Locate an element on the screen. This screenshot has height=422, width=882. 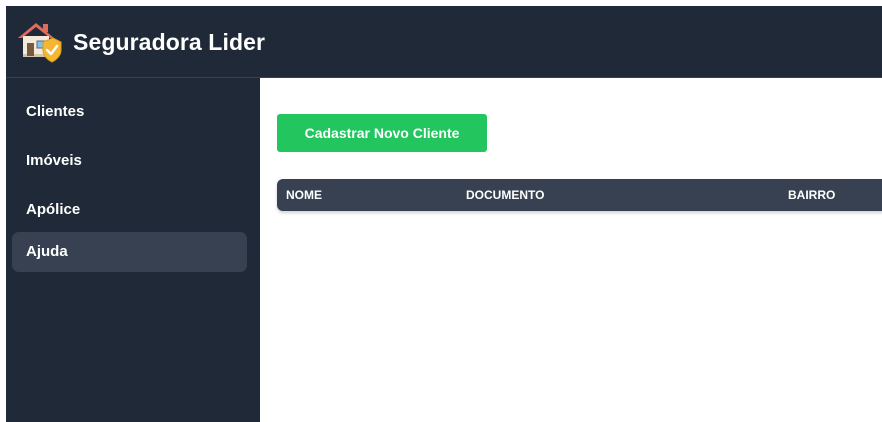
sidebar-item-apolice: Apólice is located at coordinates (129, 210).